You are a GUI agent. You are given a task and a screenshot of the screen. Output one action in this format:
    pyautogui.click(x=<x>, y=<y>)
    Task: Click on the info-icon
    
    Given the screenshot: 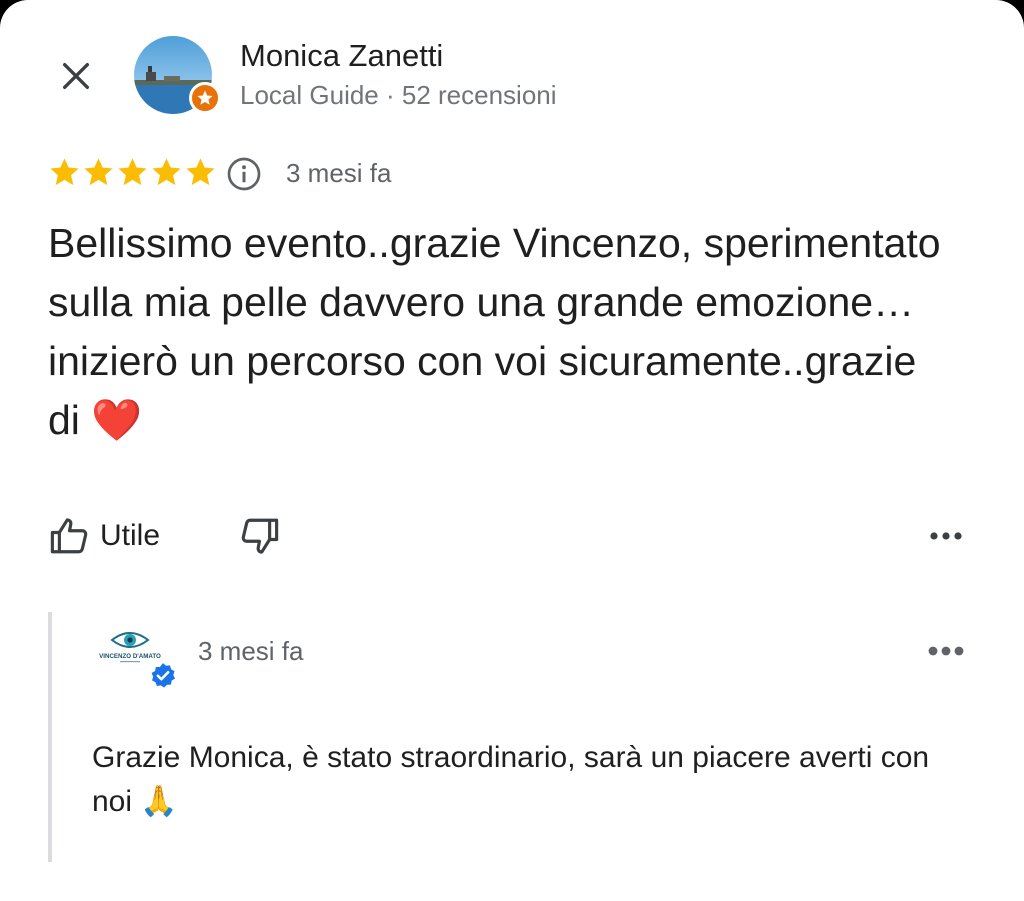 What is the action you would take?
    pyautogui.click(x=244, y=174)
    